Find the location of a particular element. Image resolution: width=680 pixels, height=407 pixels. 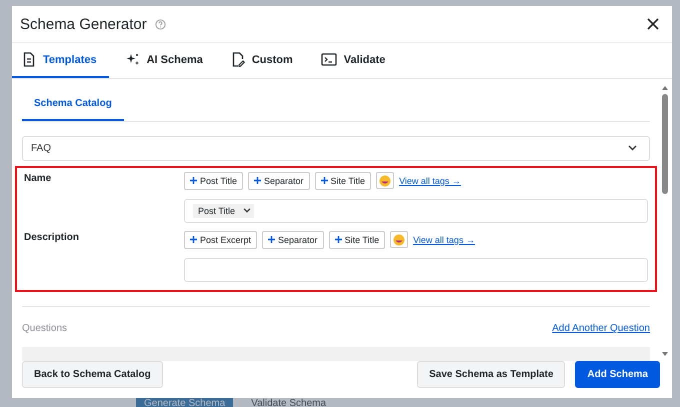

schema-type-dropdown: FAQ is located at coordinates (336, 148).